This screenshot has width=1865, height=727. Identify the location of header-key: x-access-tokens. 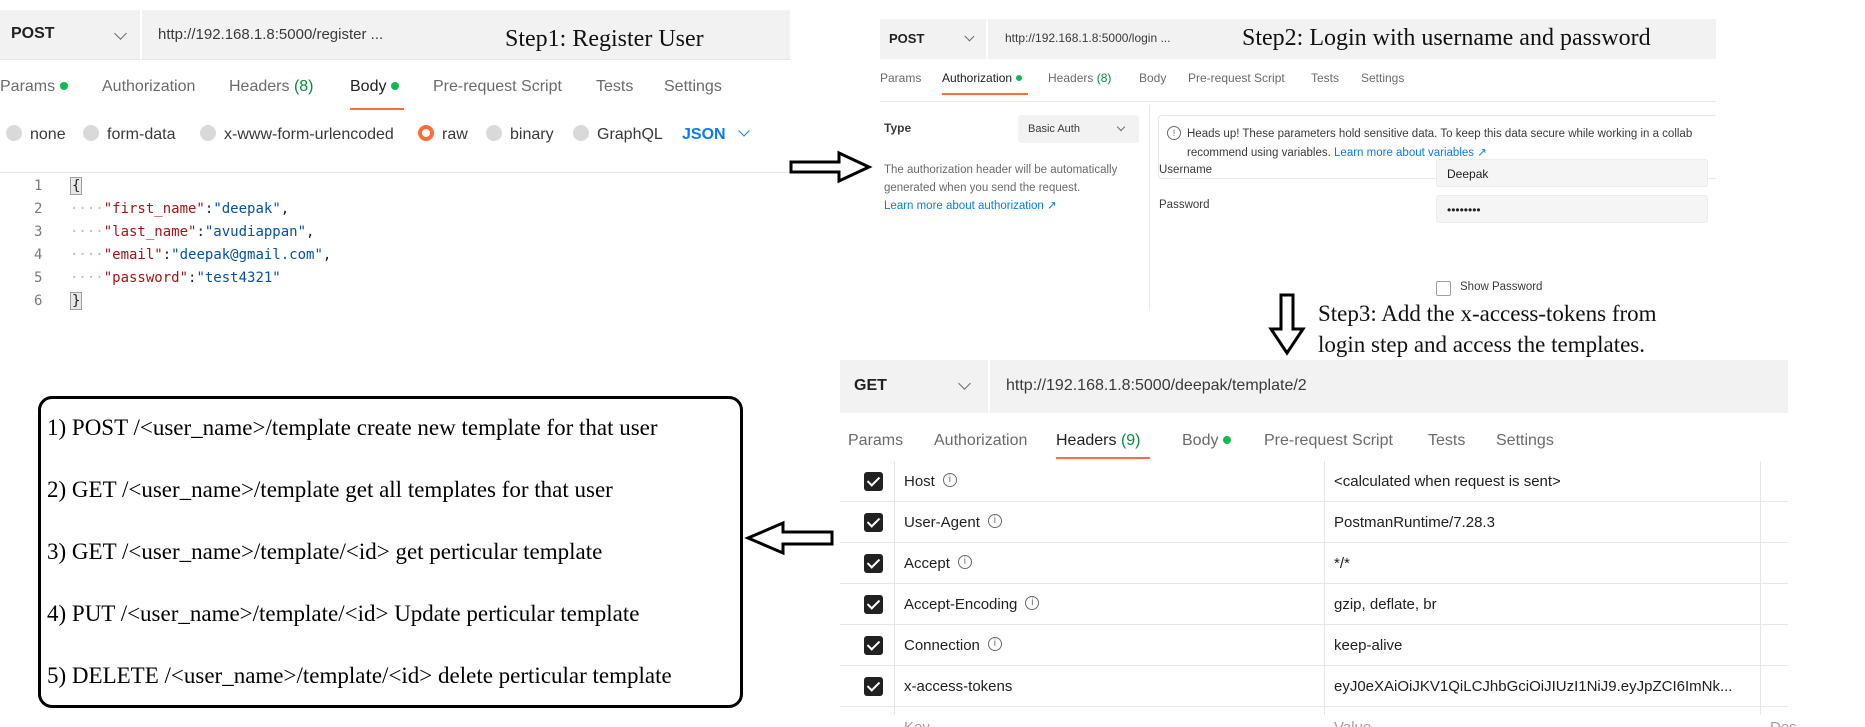
(958, 686).